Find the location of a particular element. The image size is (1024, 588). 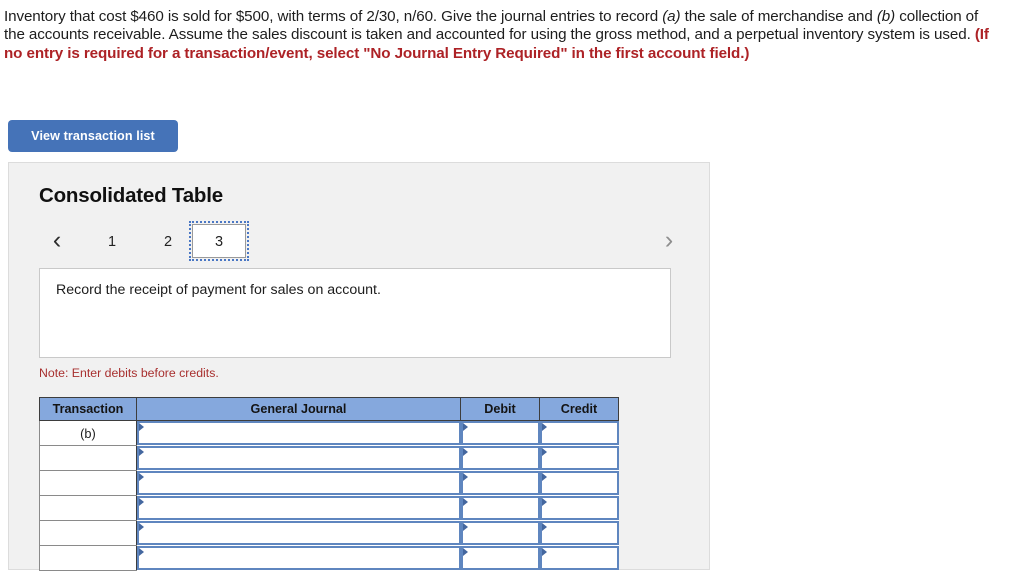

column-header-transaction: Transaction is located at coordinates (88, 409).